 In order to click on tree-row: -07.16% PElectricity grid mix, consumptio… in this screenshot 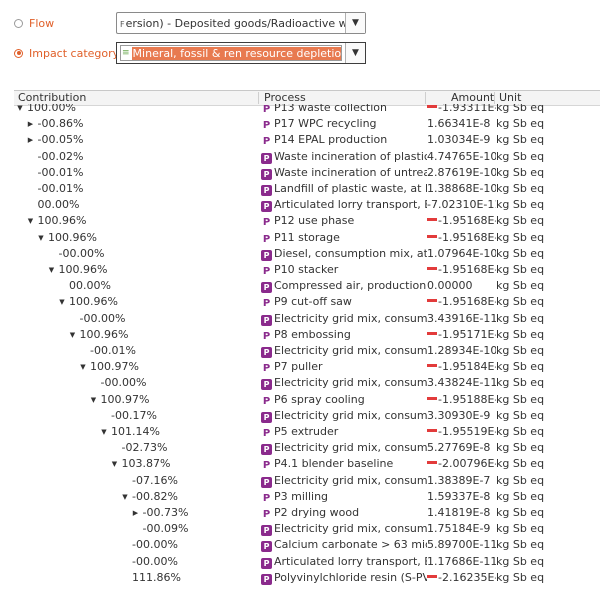, I will do `click(307, 481)`.